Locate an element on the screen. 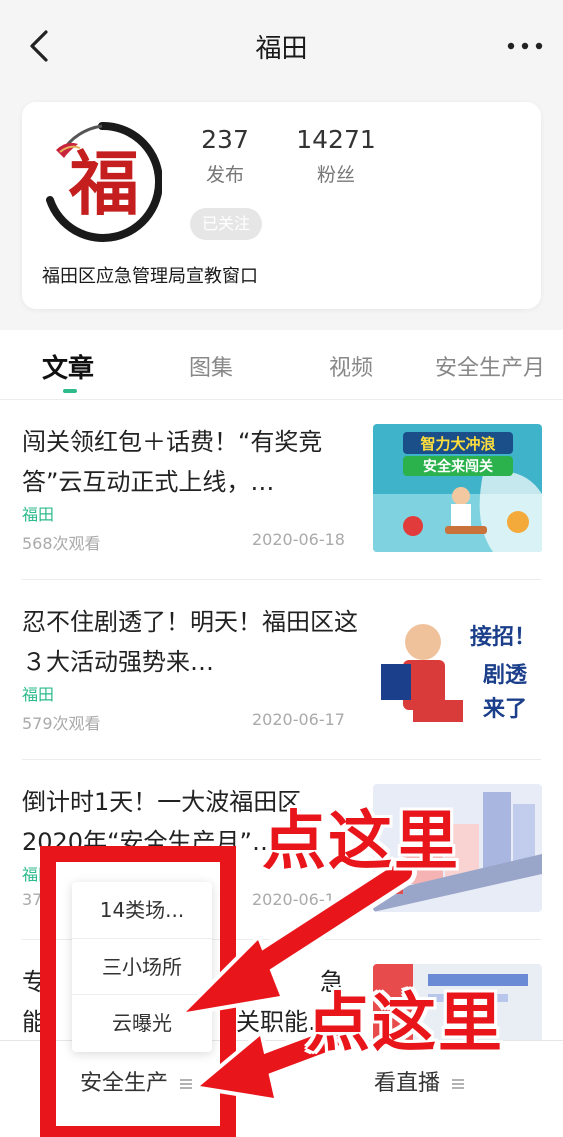 Image resolution: width=563 pixels, height=1137 pixels. stat-posts-label: 发布 is located at coordinates (224, 175).